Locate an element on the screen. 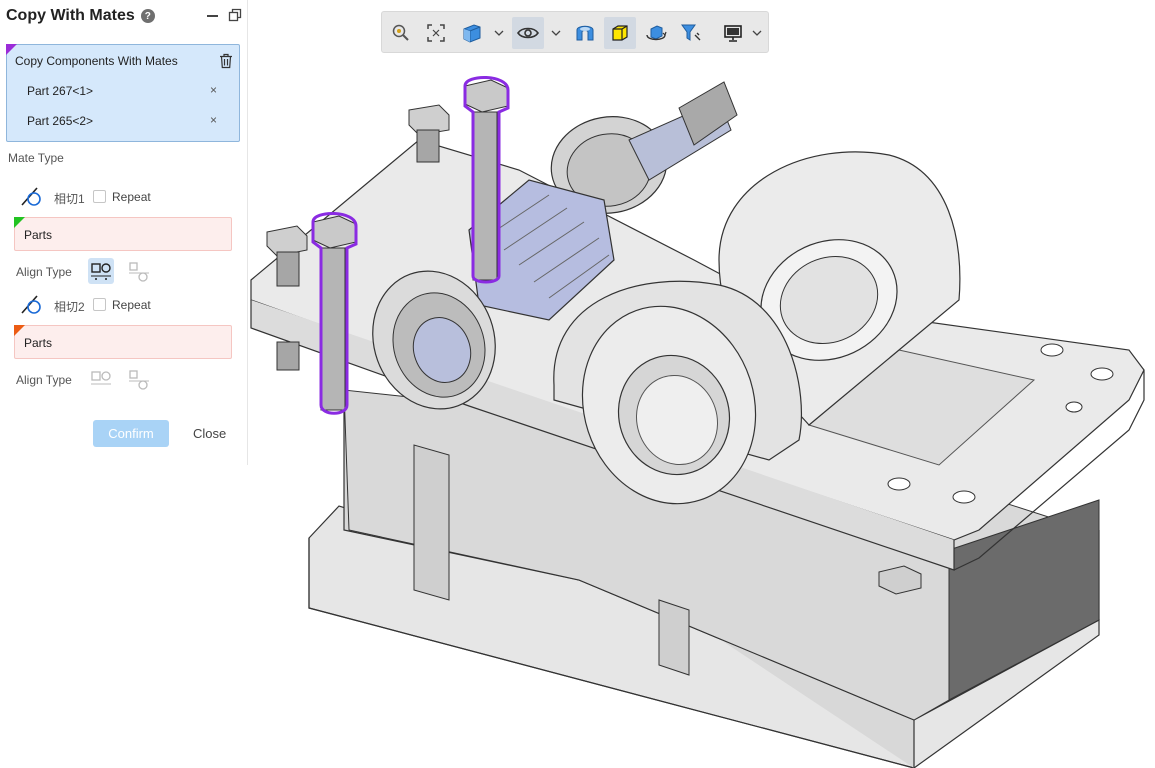  visibility-eye-icon is located at coordinates (528, 33).